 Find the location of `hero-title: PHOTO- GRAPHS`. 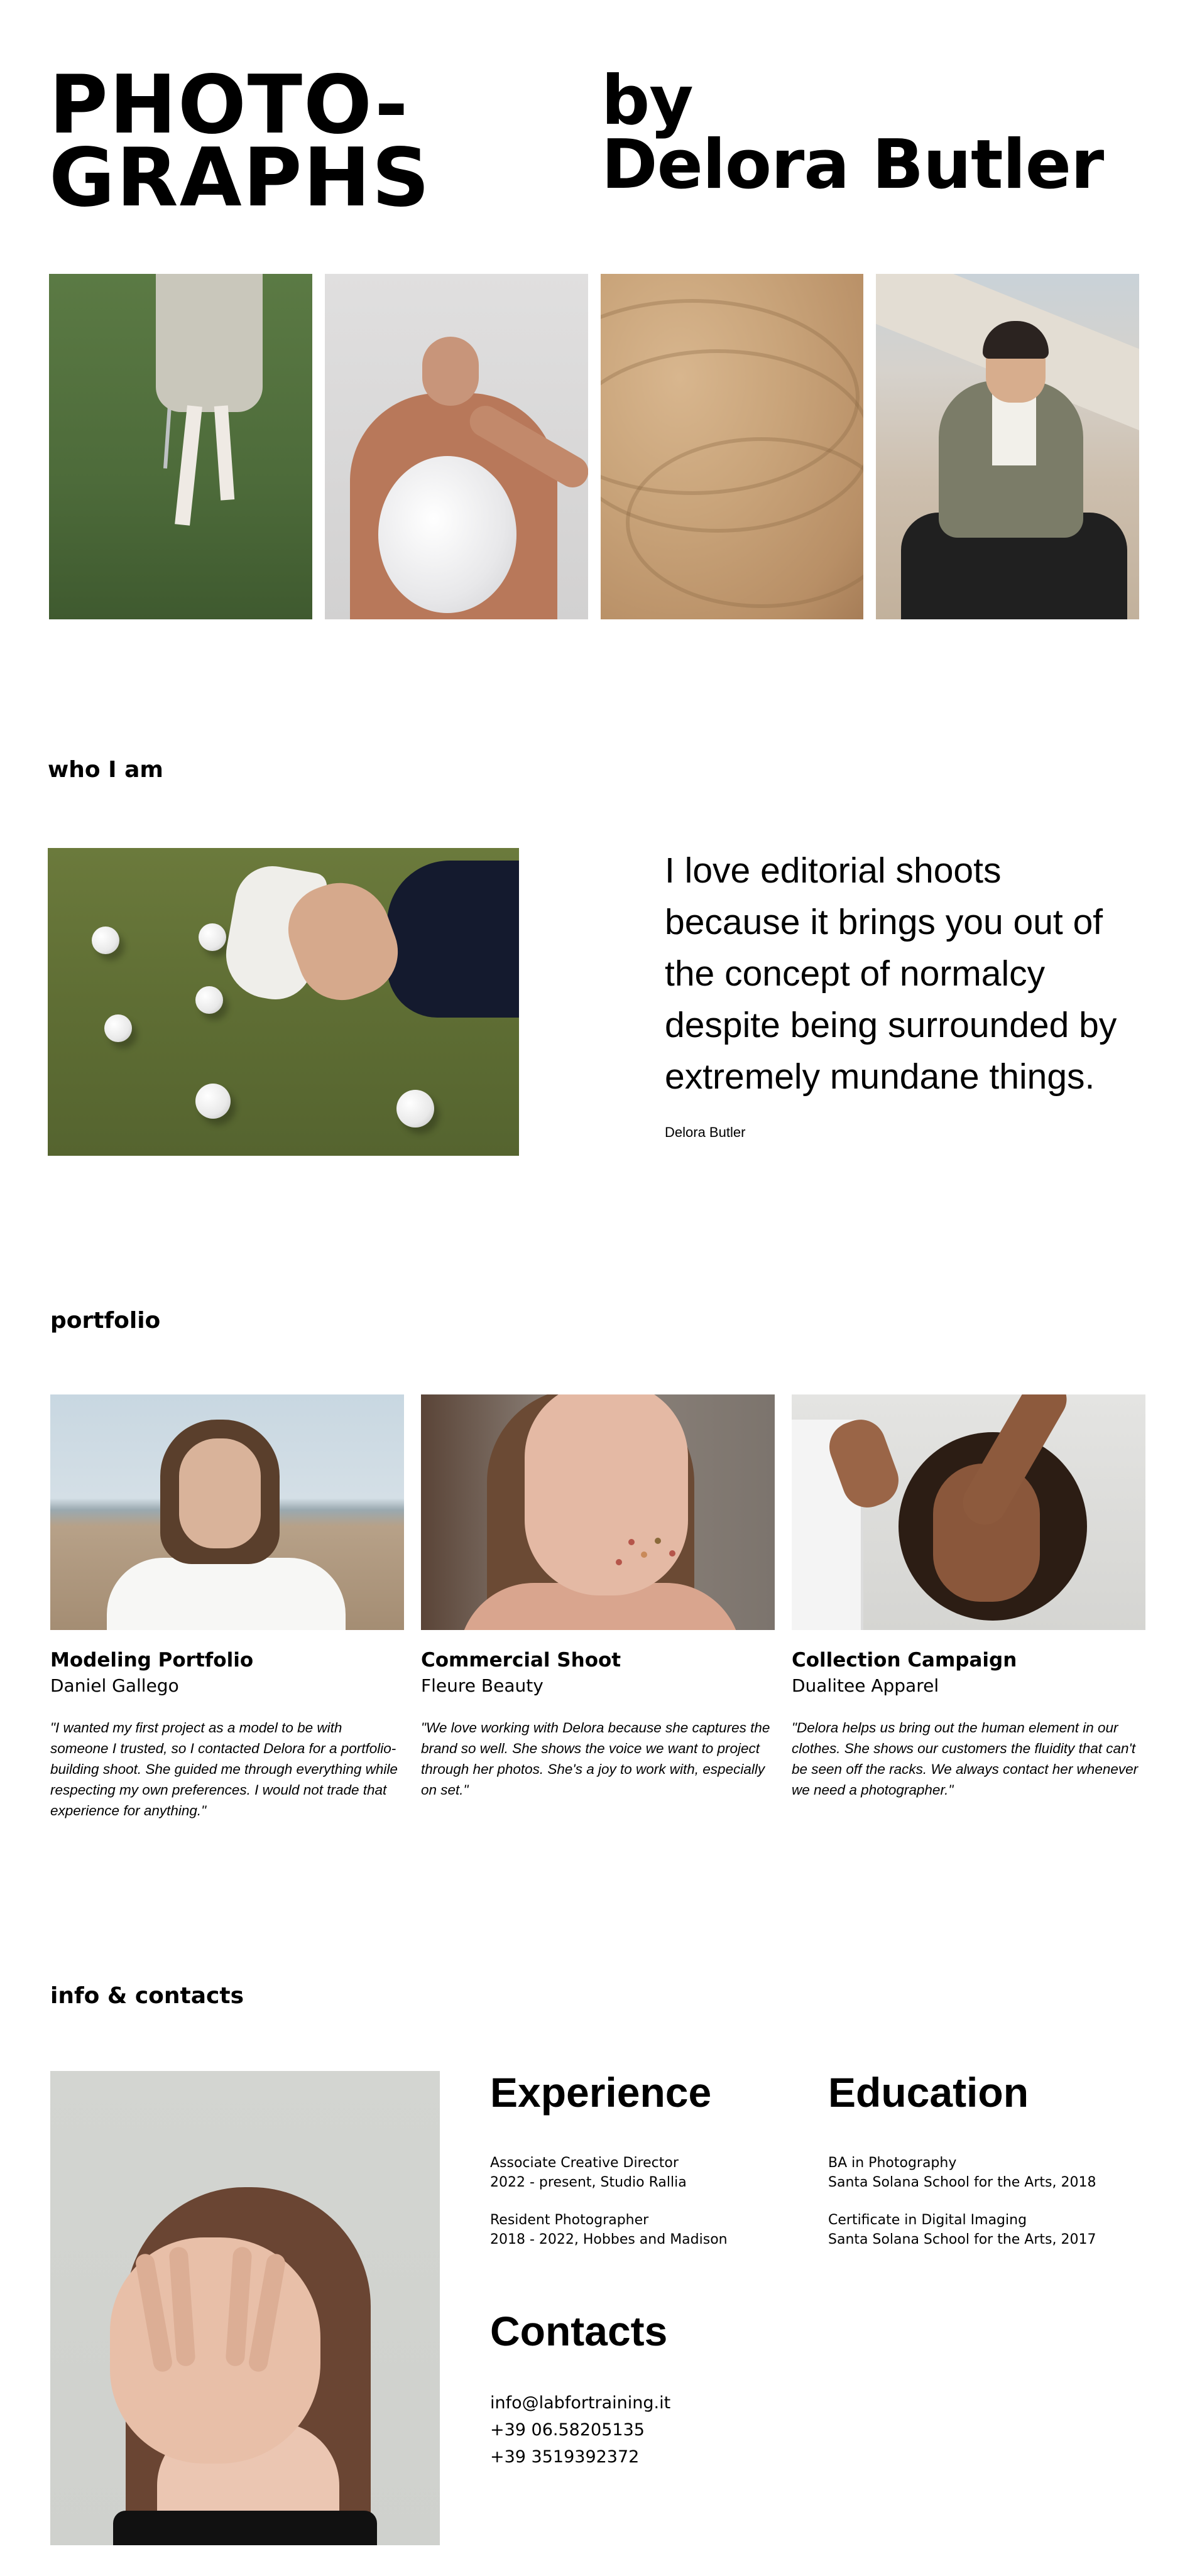

hero-title: PHOTO- GRAPHS is located at coordinates (240, 145).